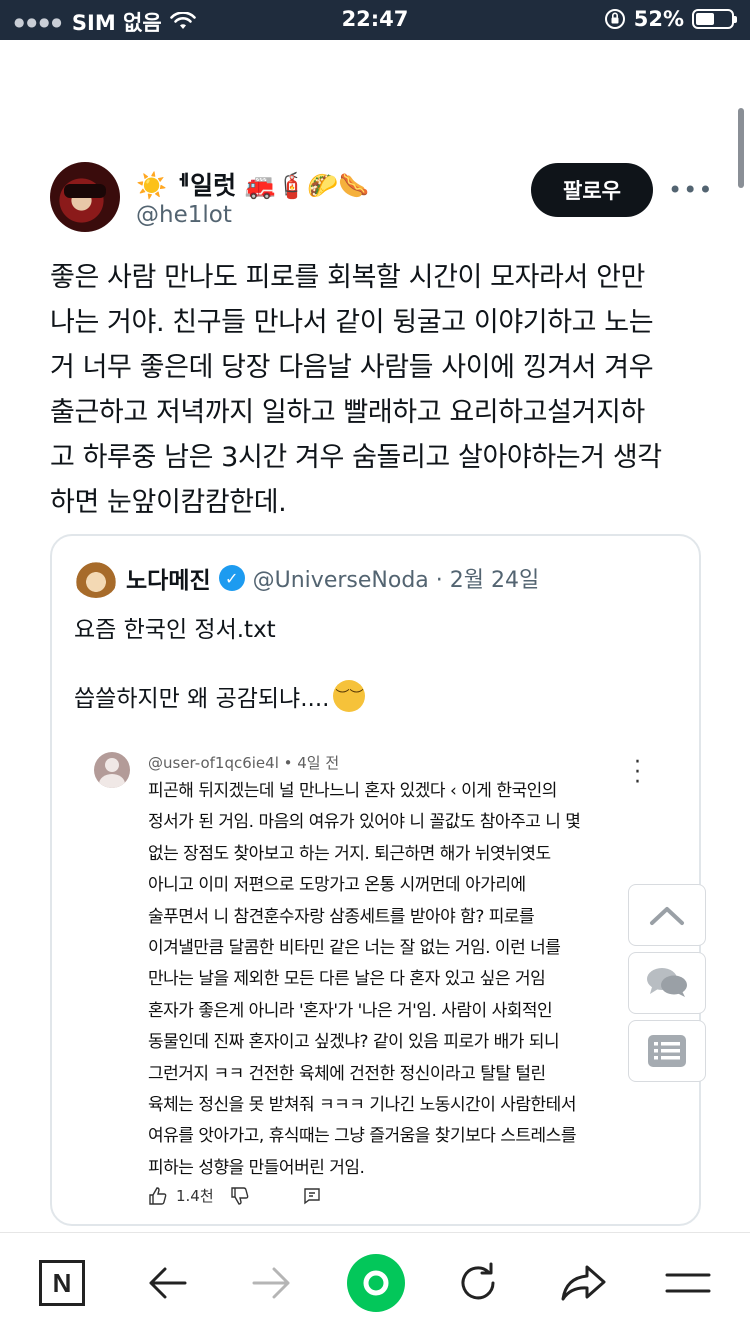 This screenshot has height=1334, width=750. I want to click on more-options-icon: •••, so click(690, 190).